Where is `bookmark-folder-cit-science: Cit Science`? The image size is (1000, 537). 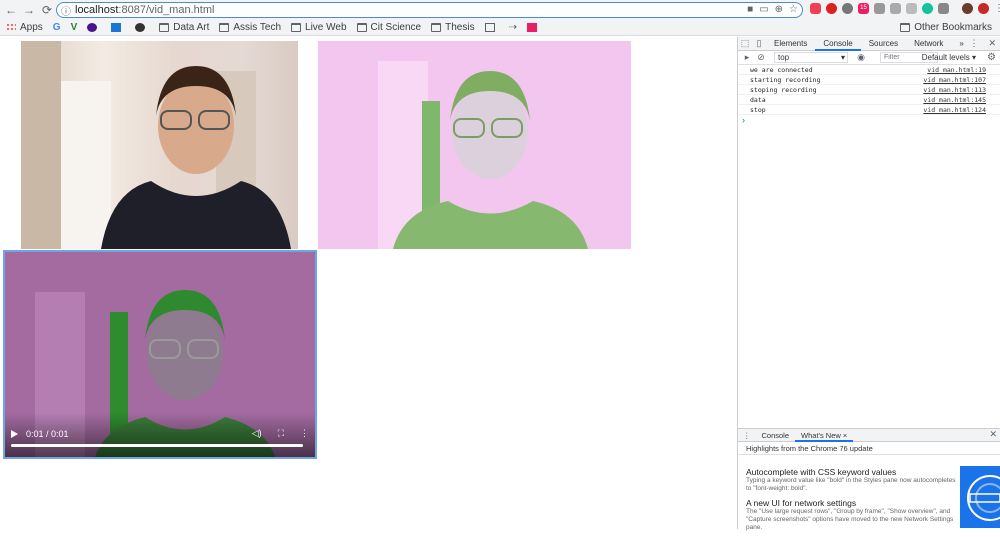
bookmark-folder-cit-science: Cit Science is located at coordinates (389, 27).